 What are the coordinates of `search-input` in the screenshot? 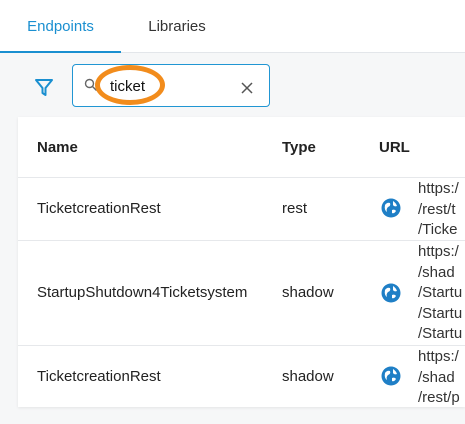 It's located at (170, 86).